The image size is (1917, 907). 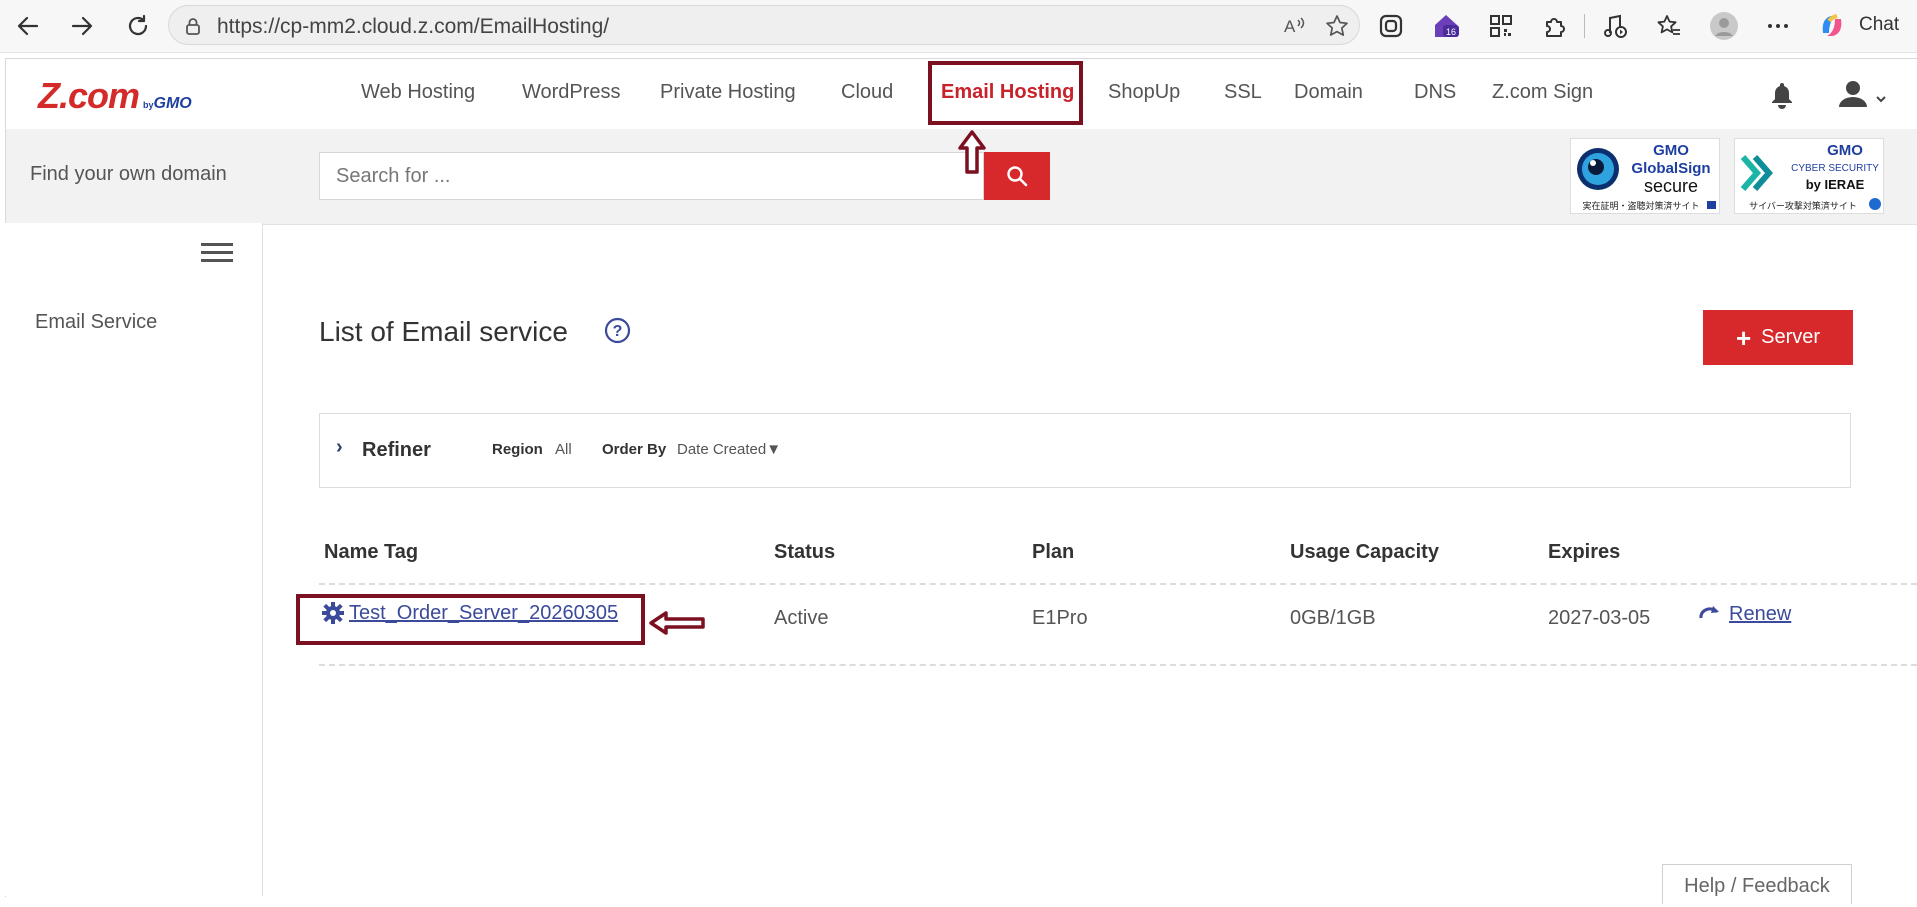 What do you see at coordinates (89, 95) in the screenshot?
I see `logo-main: Z.com` at bounding box center [89, 95].